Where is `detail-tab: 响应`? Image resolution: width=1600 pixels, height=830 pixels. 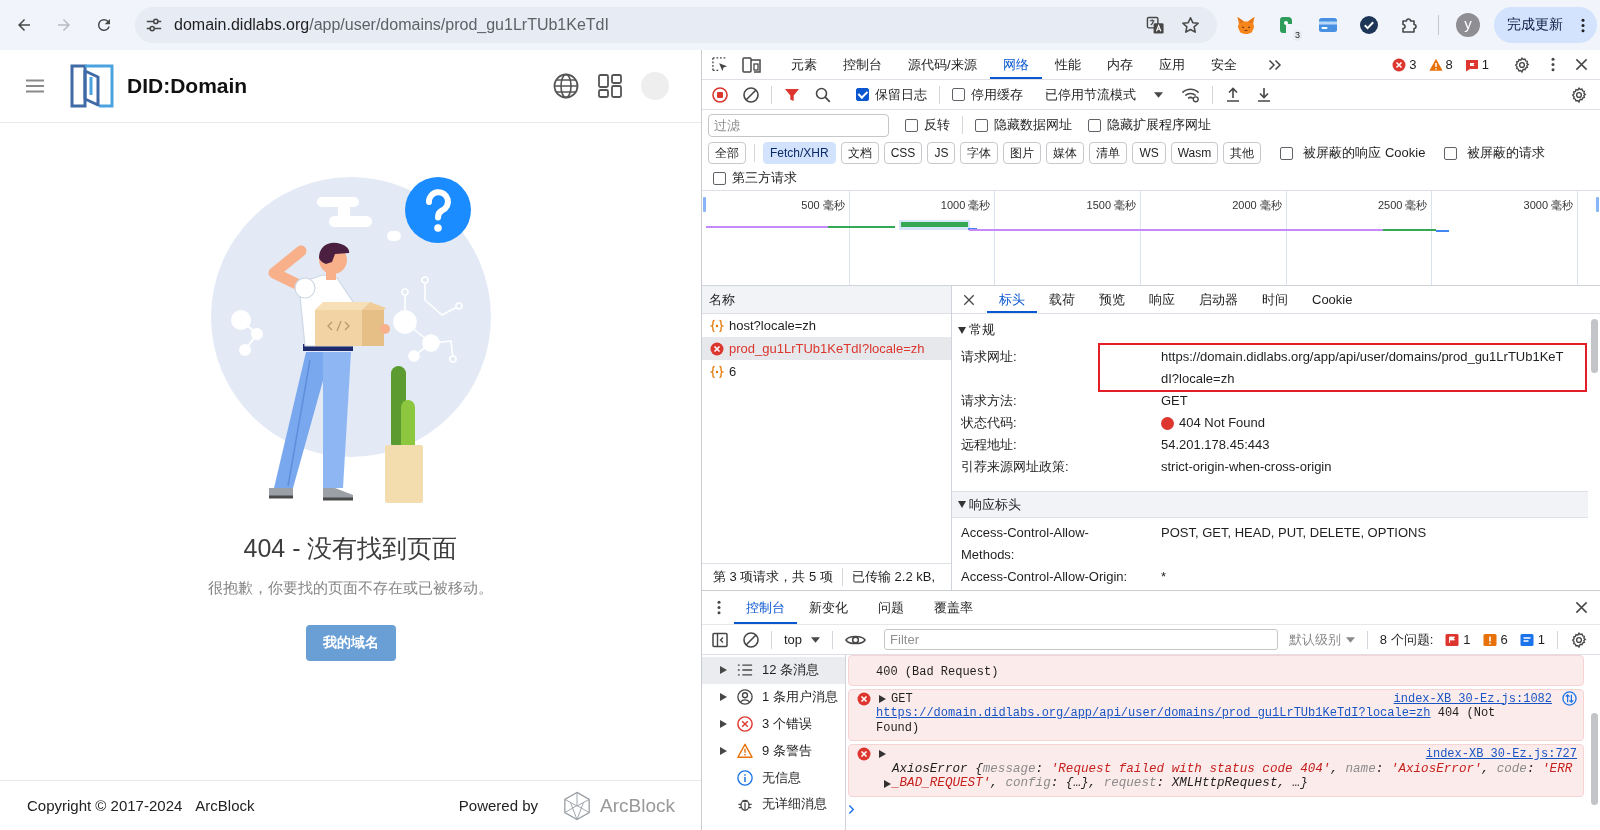 detail-tab: 响应 is located at coordinates (1162, 299).